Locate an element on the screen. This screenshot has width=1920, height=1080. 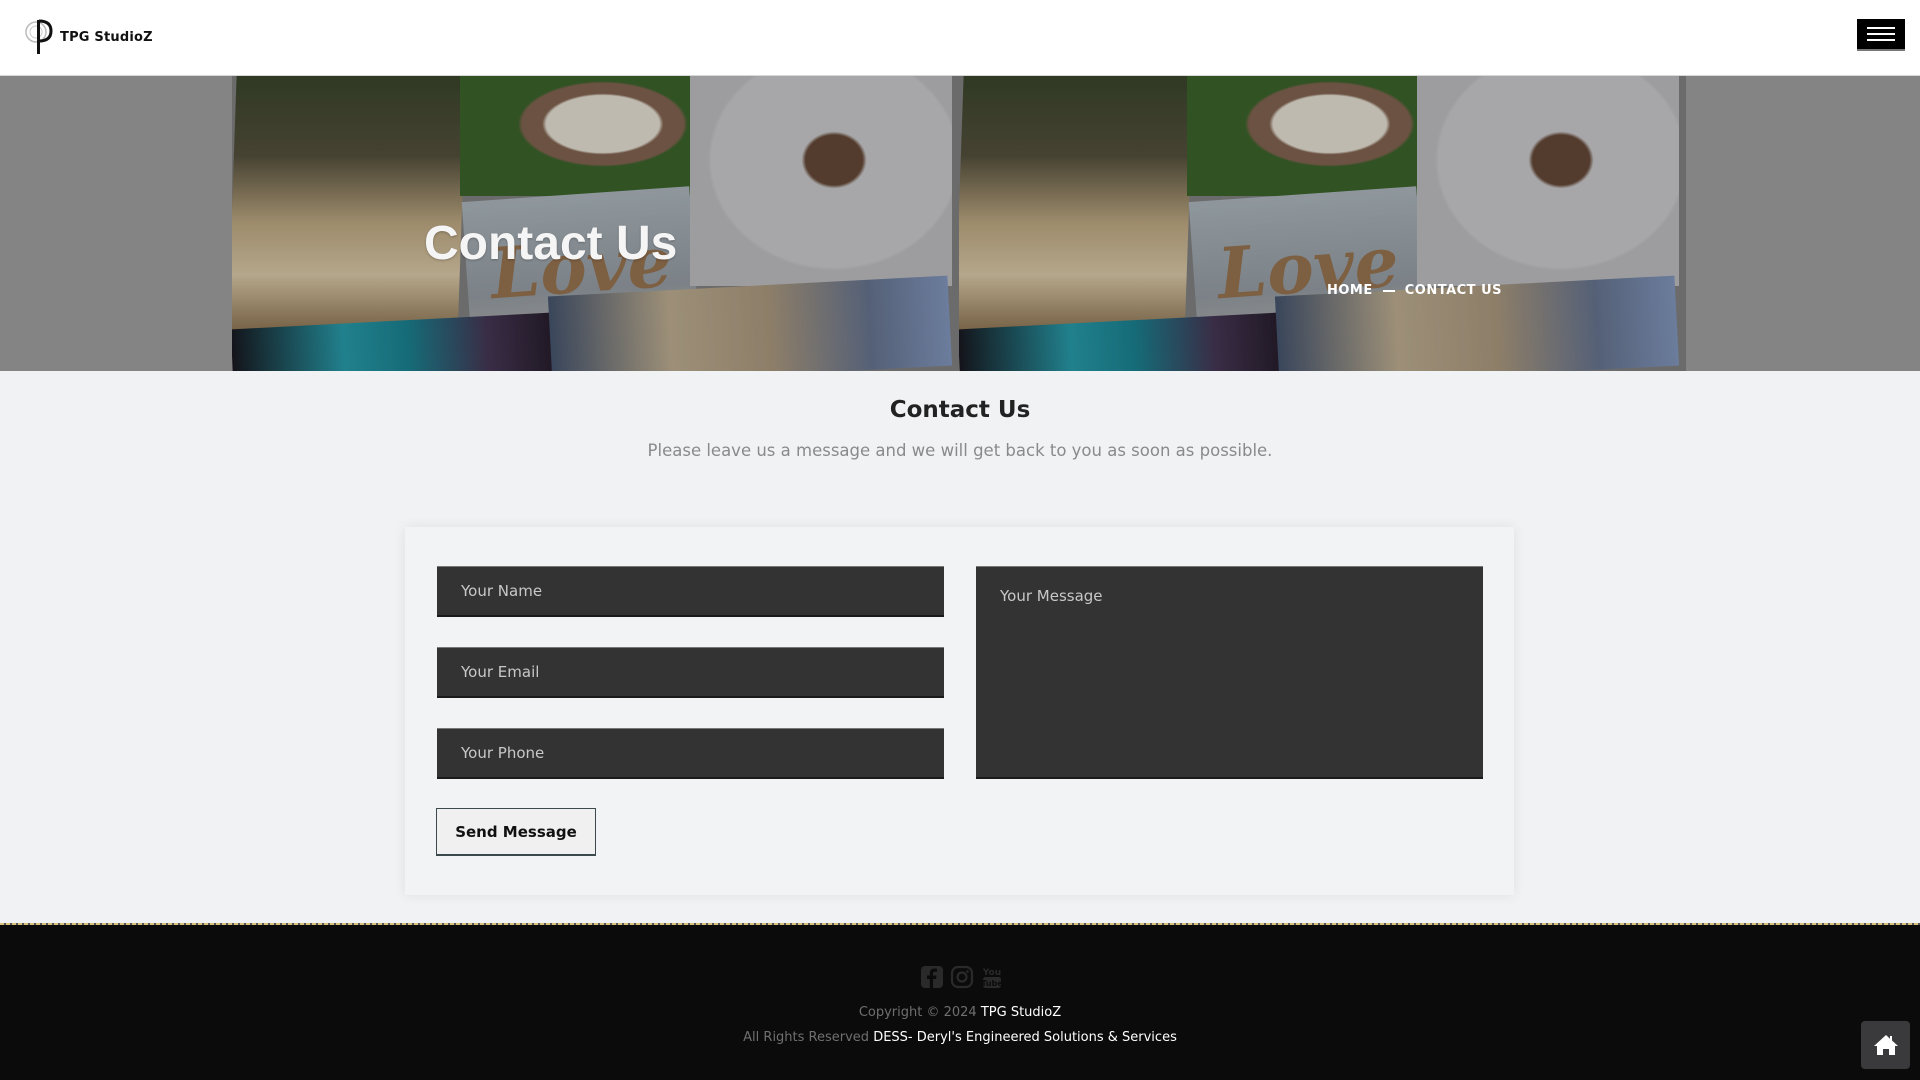
home-icon is located at coordinates (1885, 1045).